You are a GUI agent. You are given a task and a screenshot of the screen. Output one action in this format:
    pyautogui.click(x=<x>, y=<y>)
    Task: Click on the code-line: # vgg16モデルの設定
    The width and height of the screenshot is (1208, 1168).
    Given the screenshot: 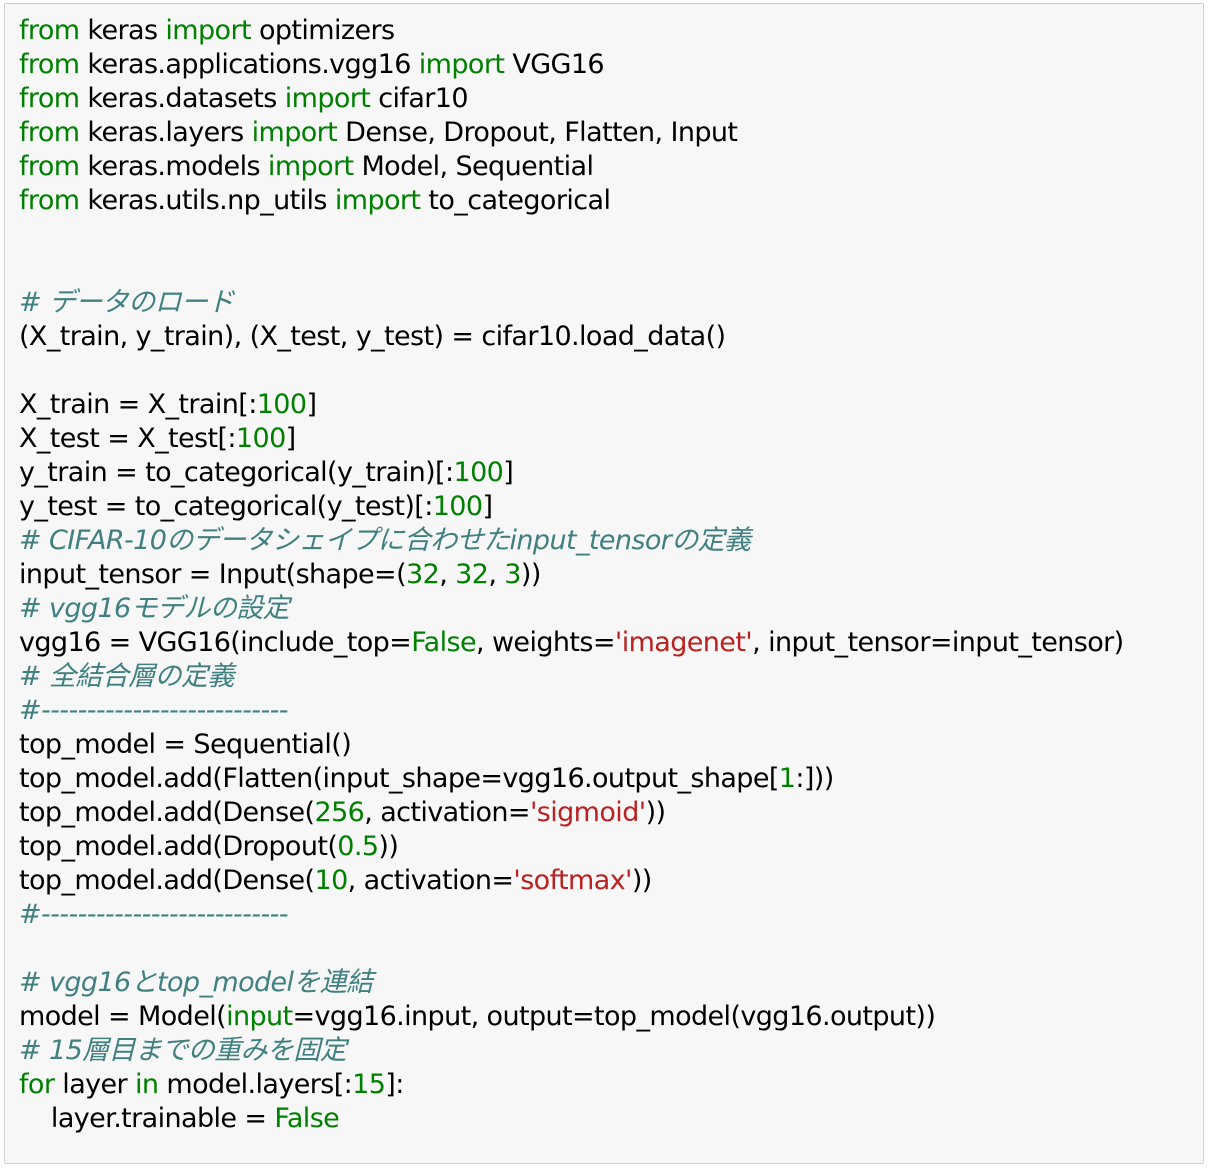 What is the action you would take?
    pyautogui.click(x=571, y=609)
    